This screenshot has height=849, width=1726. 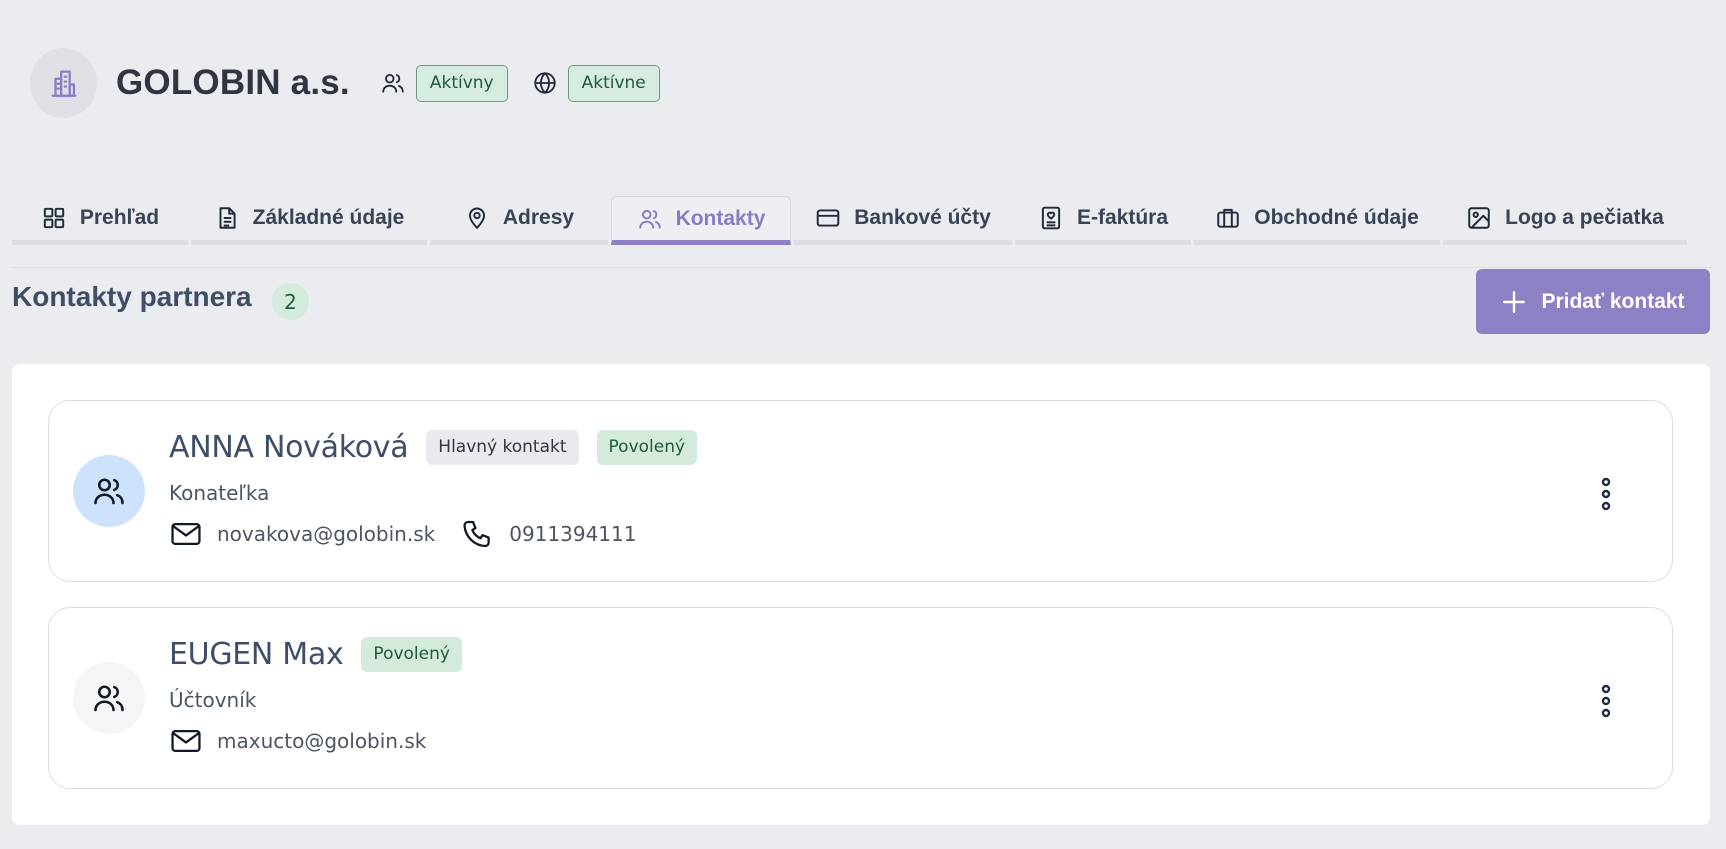 I want to click on company-name: GOLOBIN a.s., so click(x=233, y=82).